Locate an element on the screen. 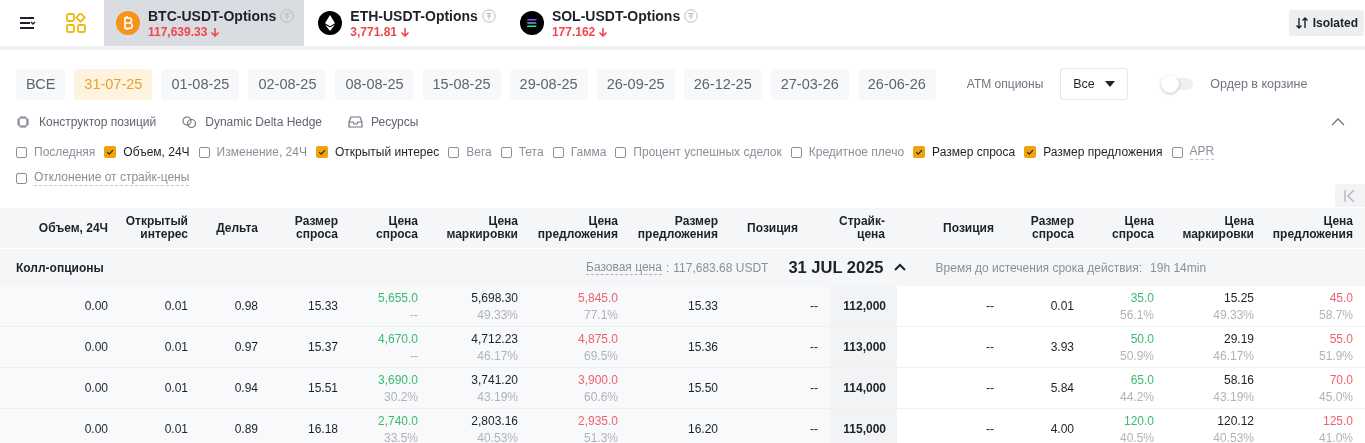  ask-price: 2,935.0 is located at coordinates (597, 420).